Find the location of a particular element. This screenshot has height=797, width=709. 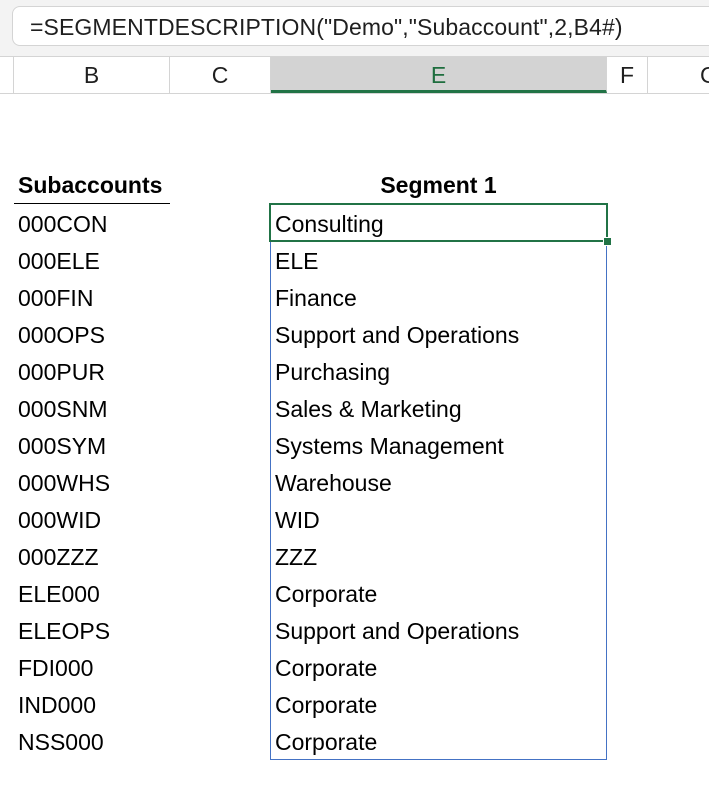

subaccount-cell: 000ELE is located at coordinates (59, 261).